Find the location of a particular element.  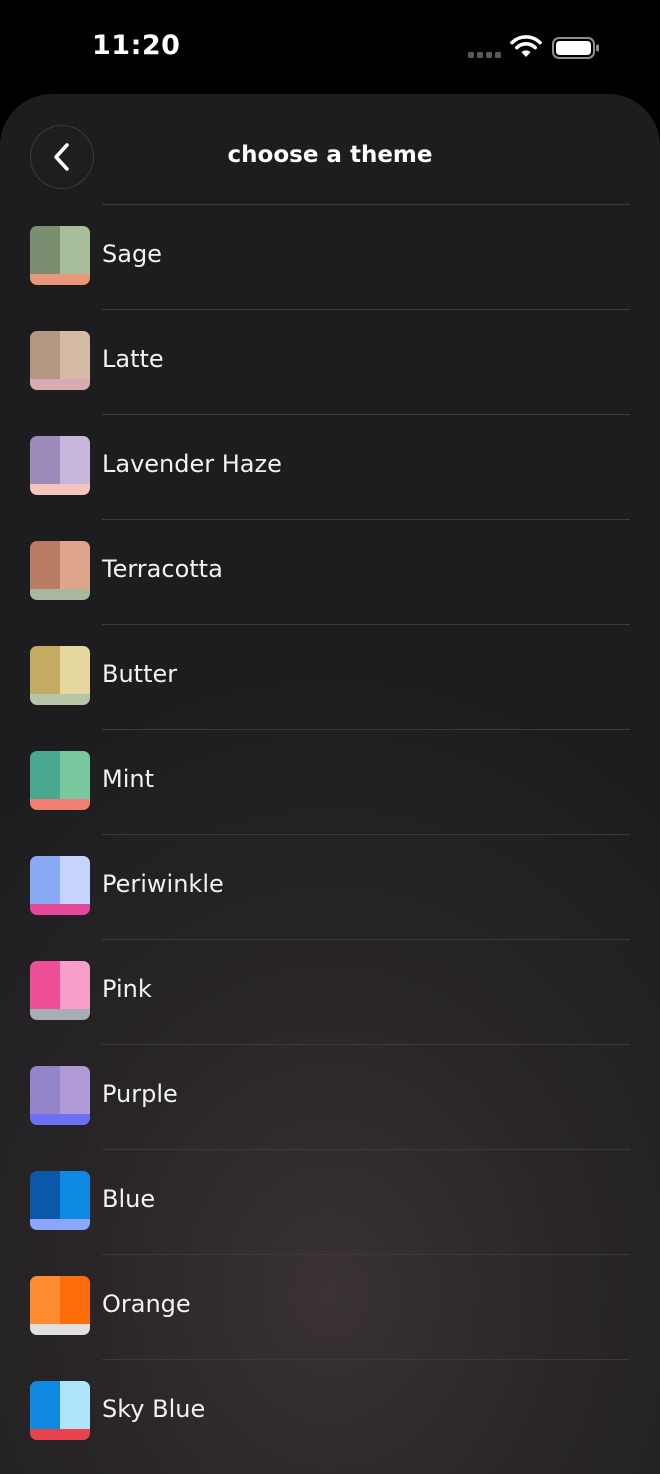

theme-label: Purple is located at coordinates (140, 1094).